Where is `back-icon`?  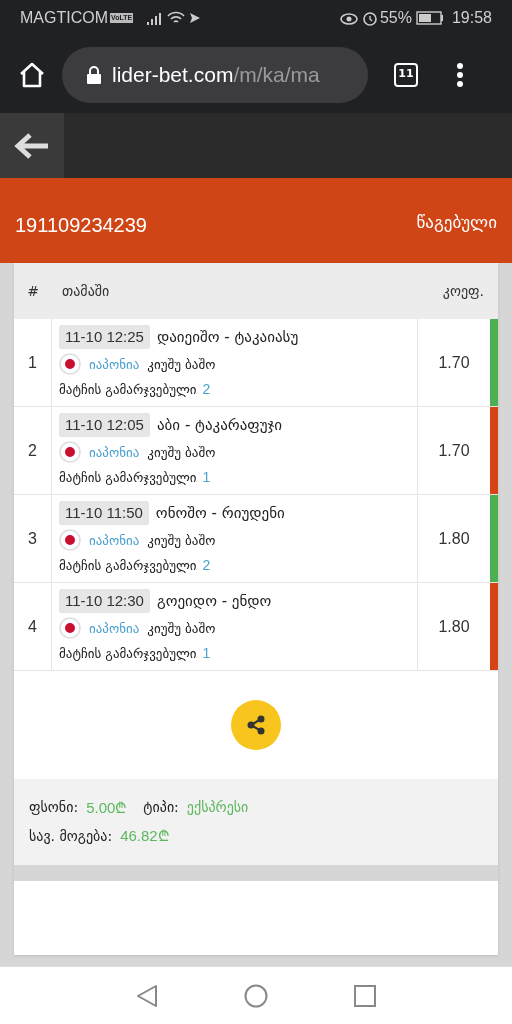 back-icon is located at coordinates (147, 995).